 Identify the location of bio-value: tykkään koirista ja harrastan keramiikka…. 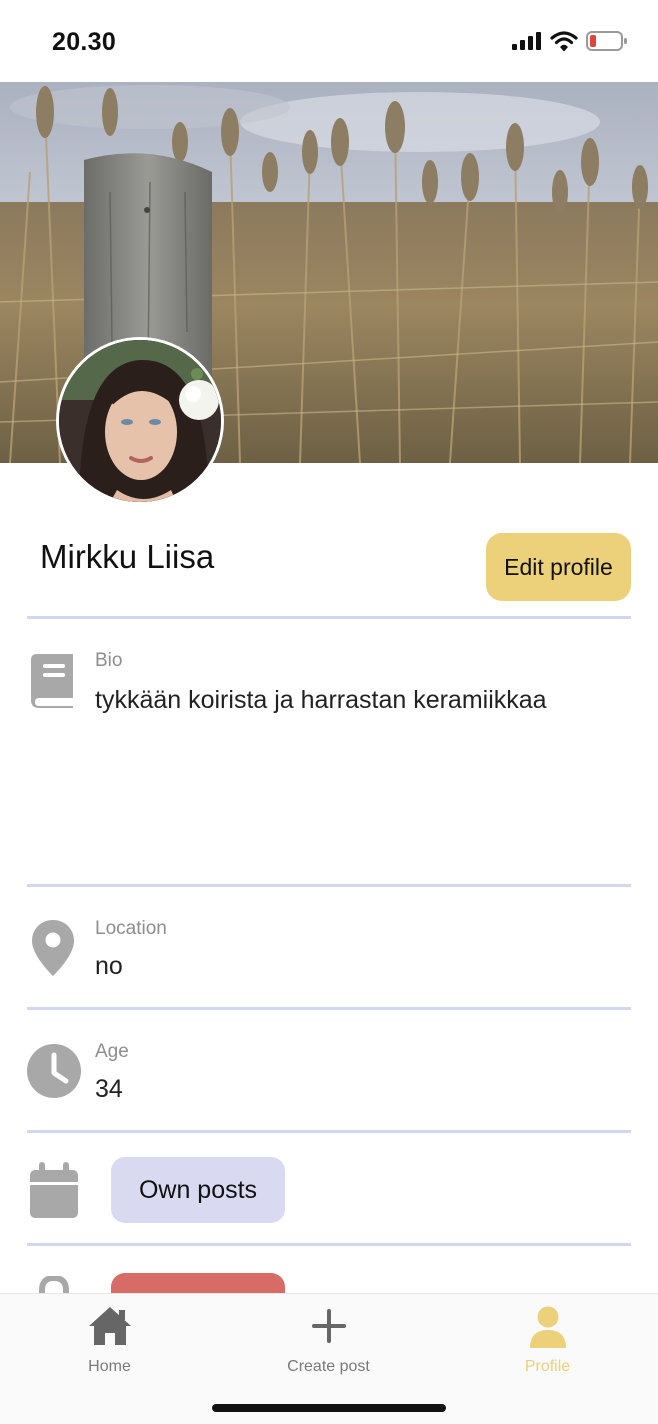
(321, 700).